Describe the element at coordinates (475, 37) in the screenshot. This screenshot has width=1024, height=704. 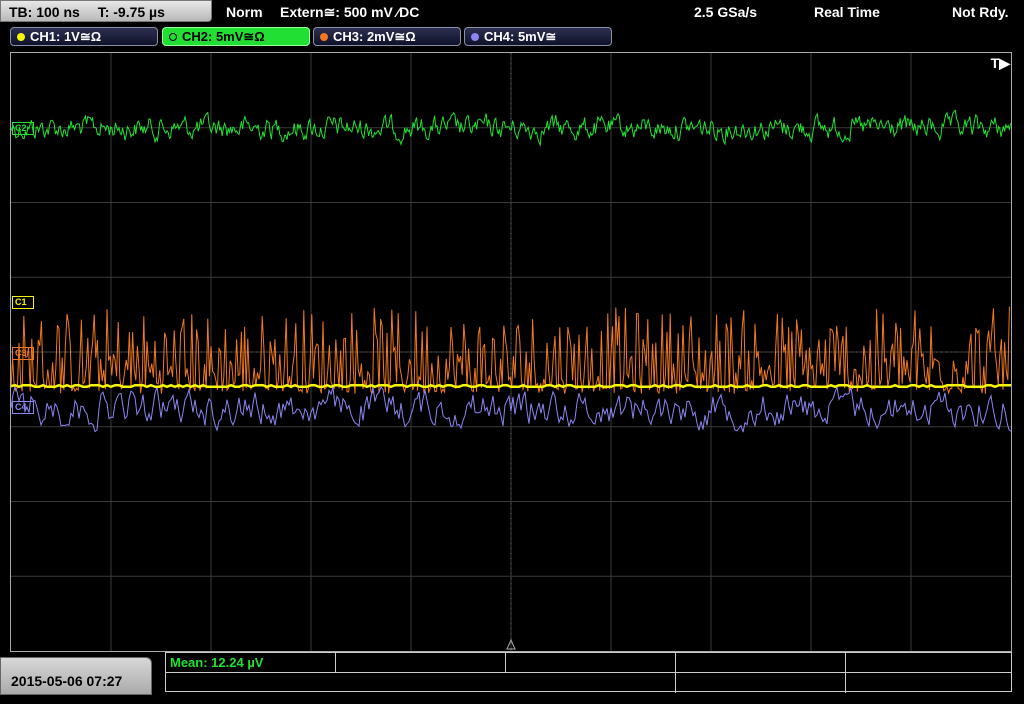
I see `channel-4-dot-icon` at that location.